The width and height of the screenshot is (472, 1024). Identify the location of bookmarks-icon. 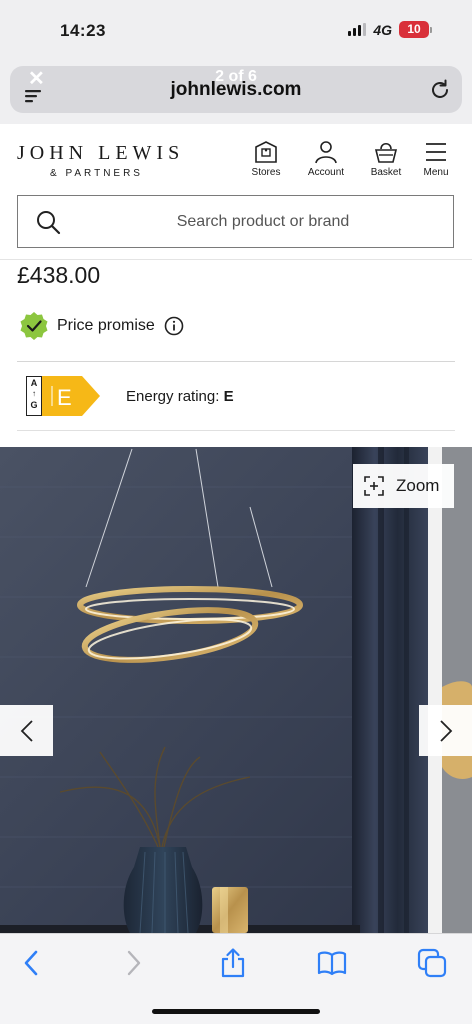
(332, 963).